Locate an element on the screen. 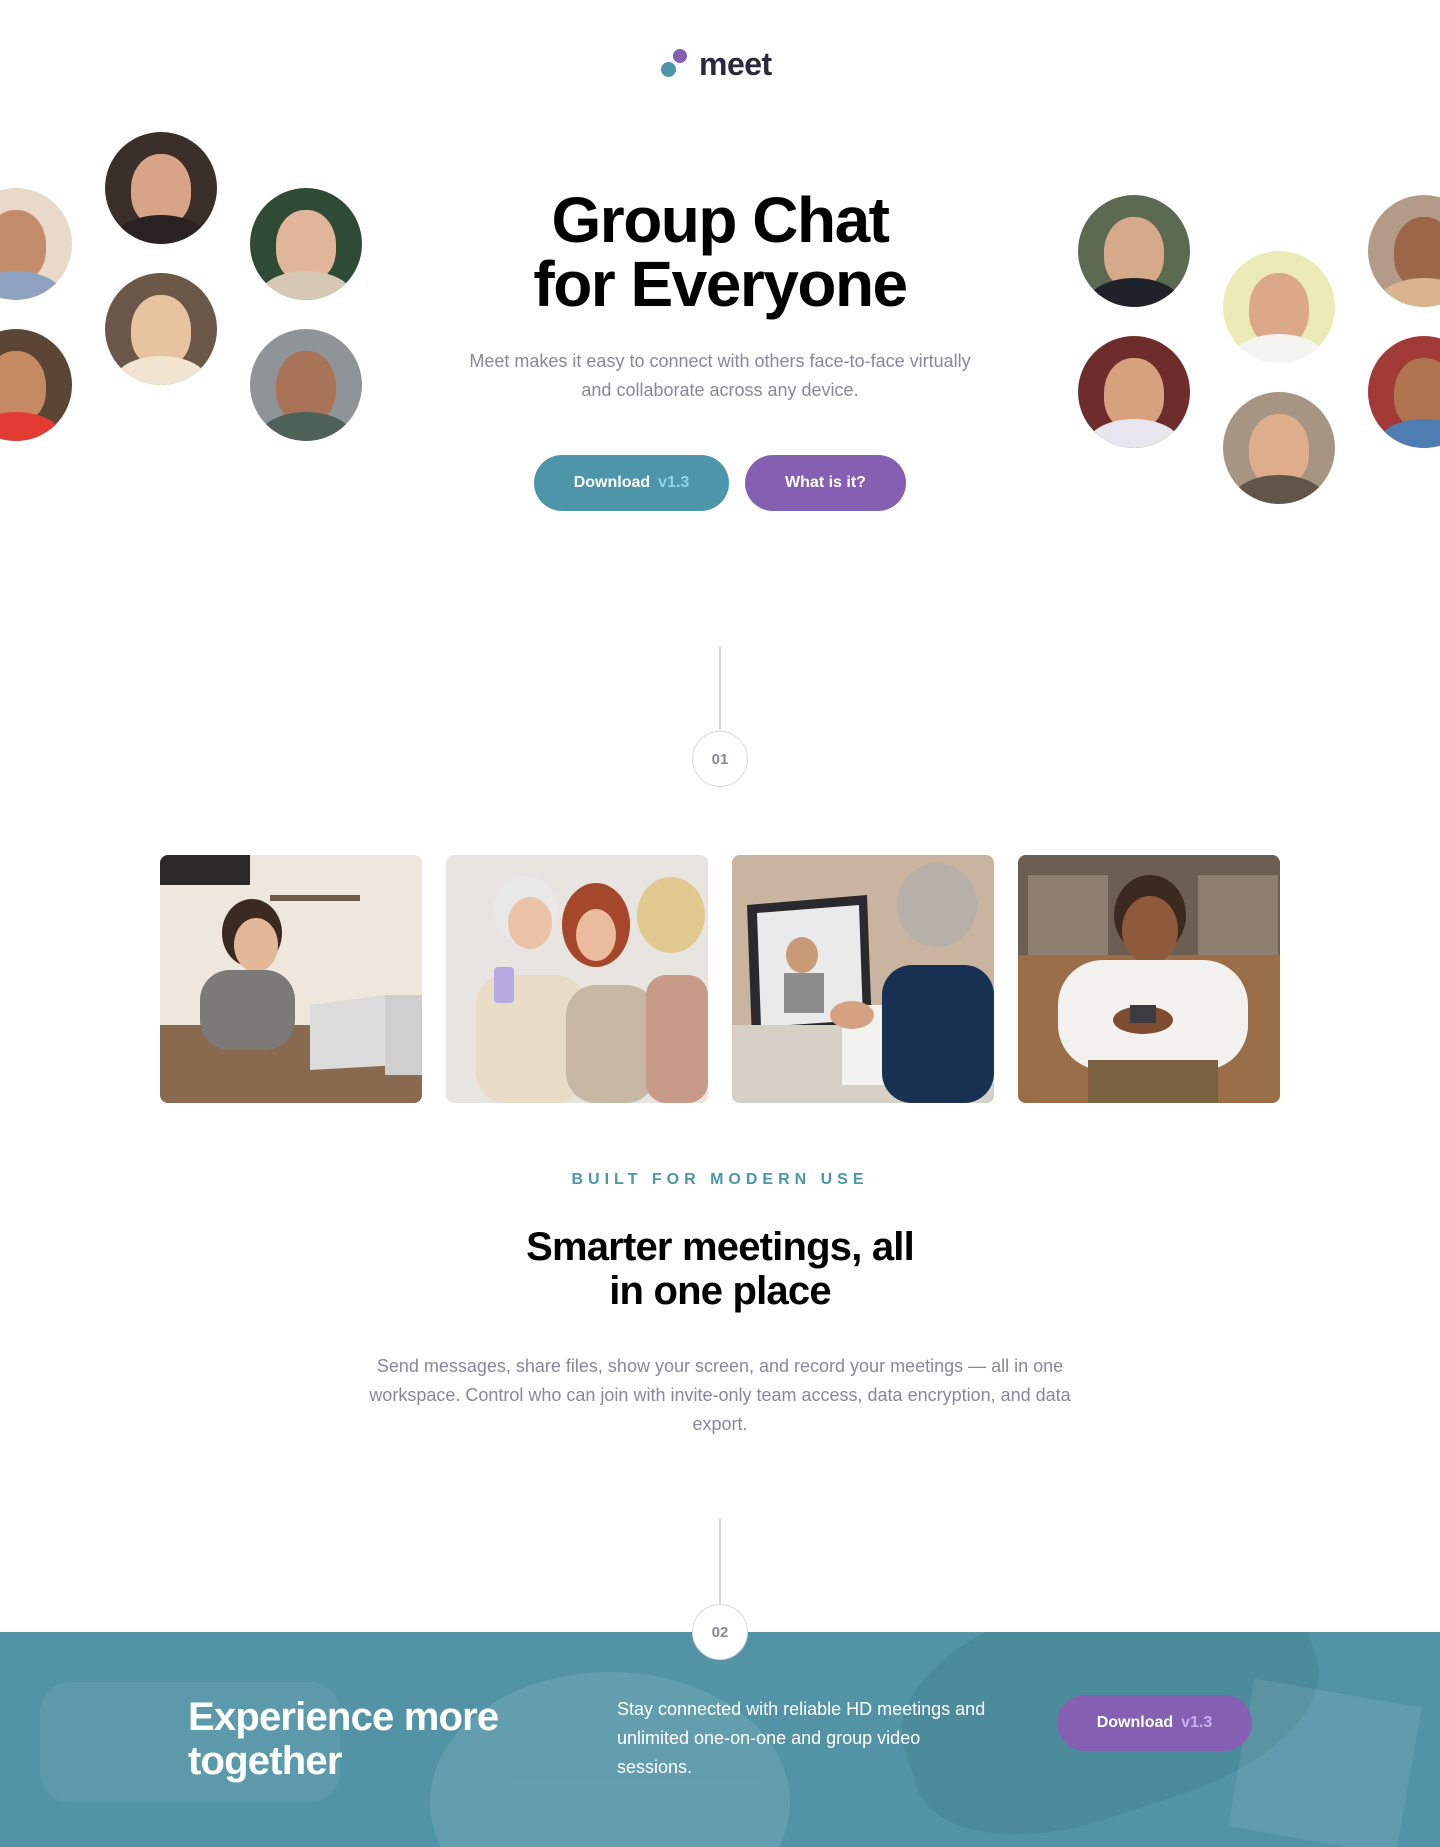 Image resolution: width=1440 pixels, height=1847 pixels. cta-title: Experience more together is located at coordinates (378, 1739).